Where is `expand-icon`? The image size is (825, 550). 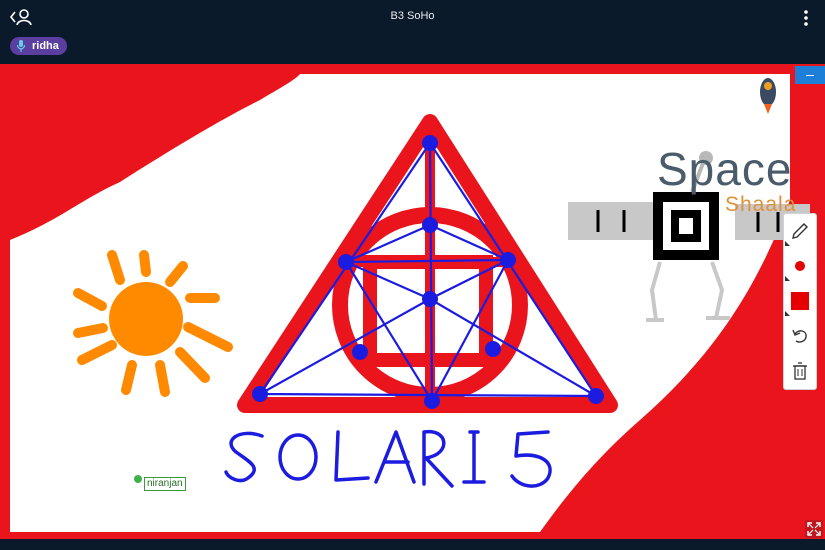
expand-icon is located at coordinates (814, 529).